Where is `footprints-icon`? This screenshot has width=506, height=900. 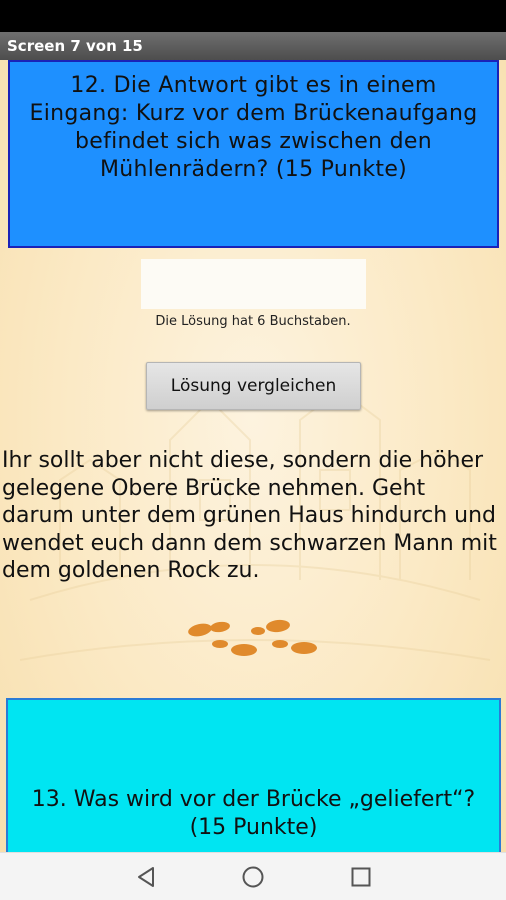
footprints-icon is located at coordinates (252, 637).